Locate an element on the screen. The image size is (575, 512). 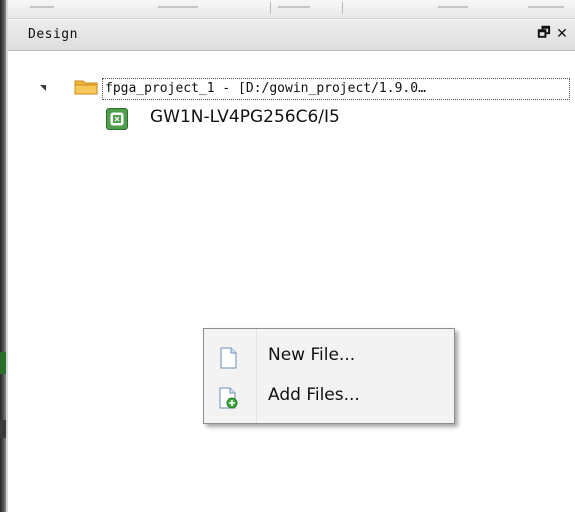
design-panel-header: Design 🗗 ✕ is located at coordinates (291, 35).